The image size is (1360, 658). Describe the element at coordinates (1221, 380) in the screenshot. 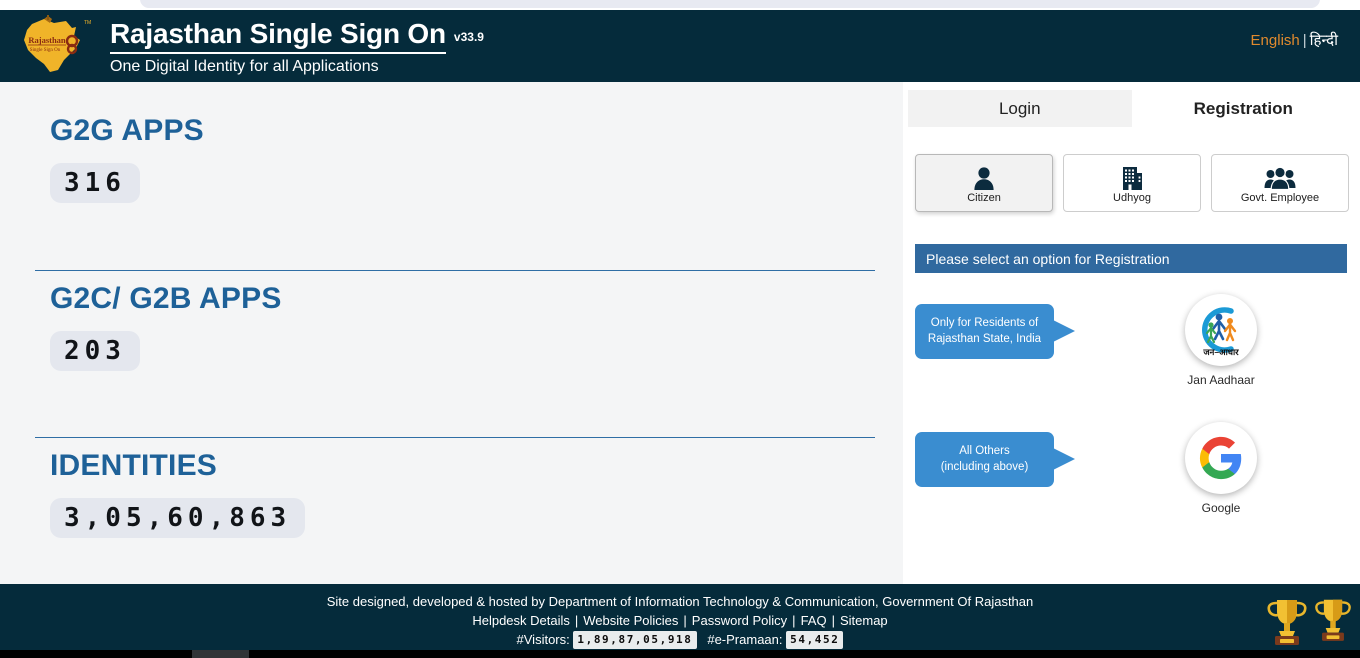

I see `provider-name: Jan Aadhaar` at that location.